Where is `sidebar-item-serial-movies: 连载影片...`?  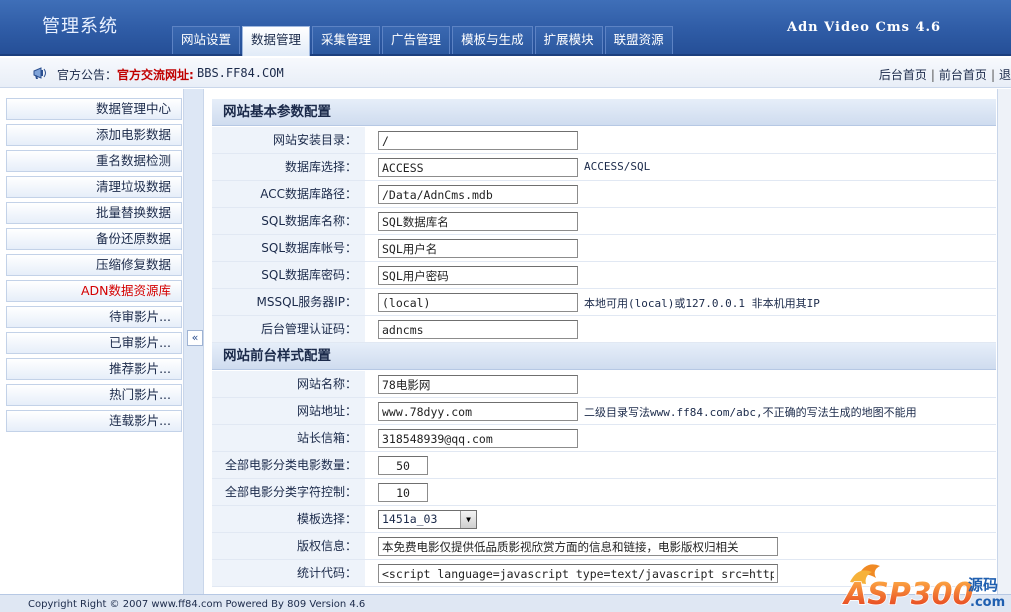
sidebar-item-serial-movies: 连载影片... is located at coordinates (94, 421).